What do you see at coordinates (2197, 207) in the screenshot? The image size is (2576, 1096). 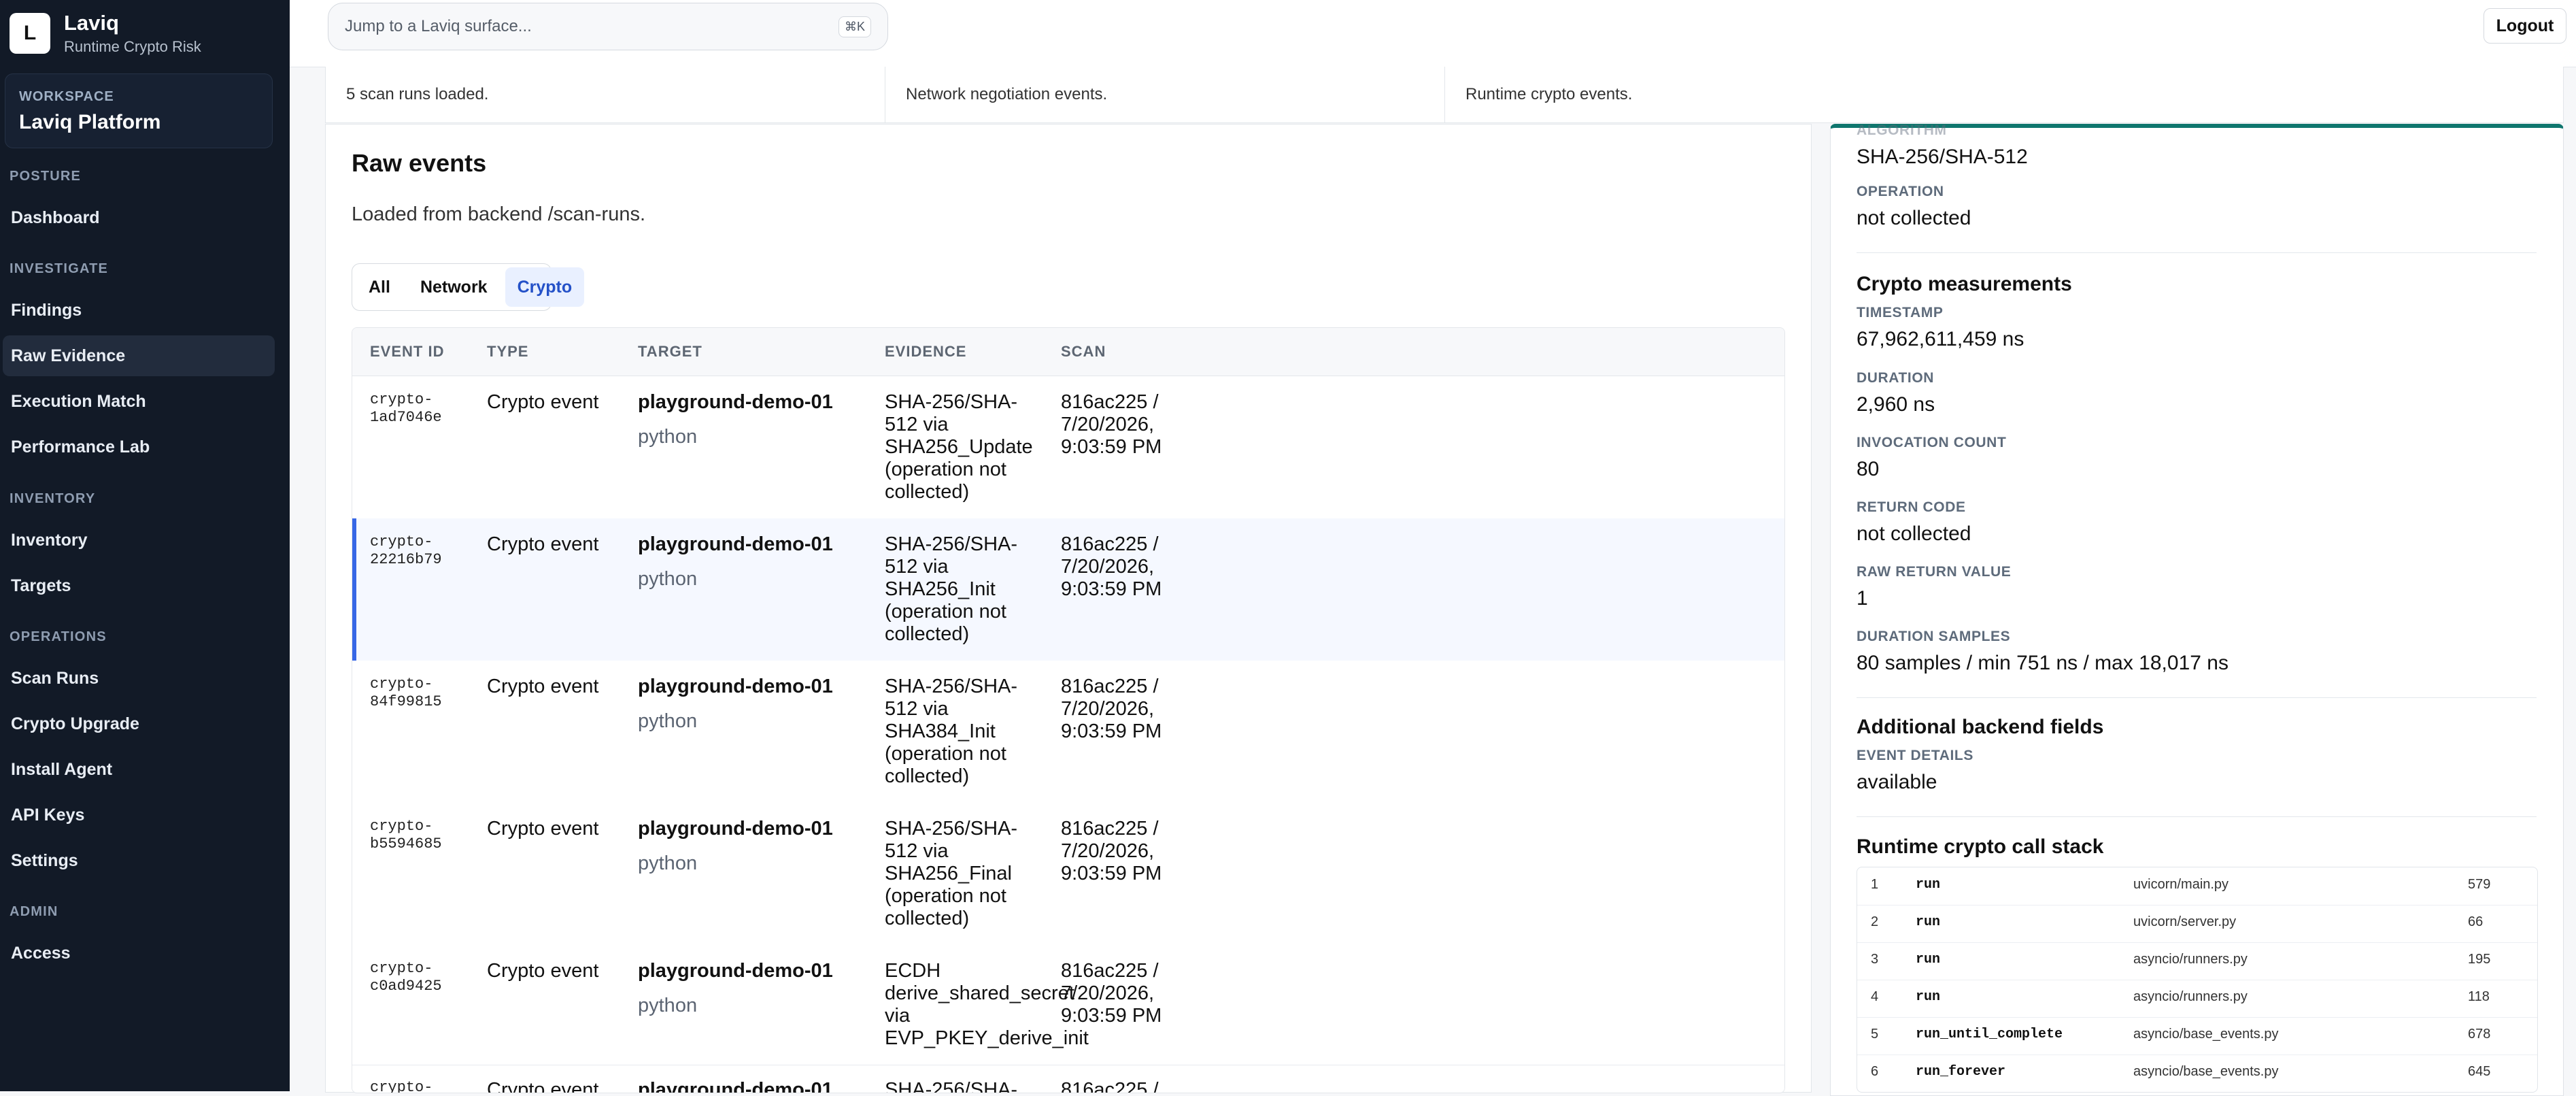 I see `operation-field: OPERATION not collected` at bounding box center [2197, 207].